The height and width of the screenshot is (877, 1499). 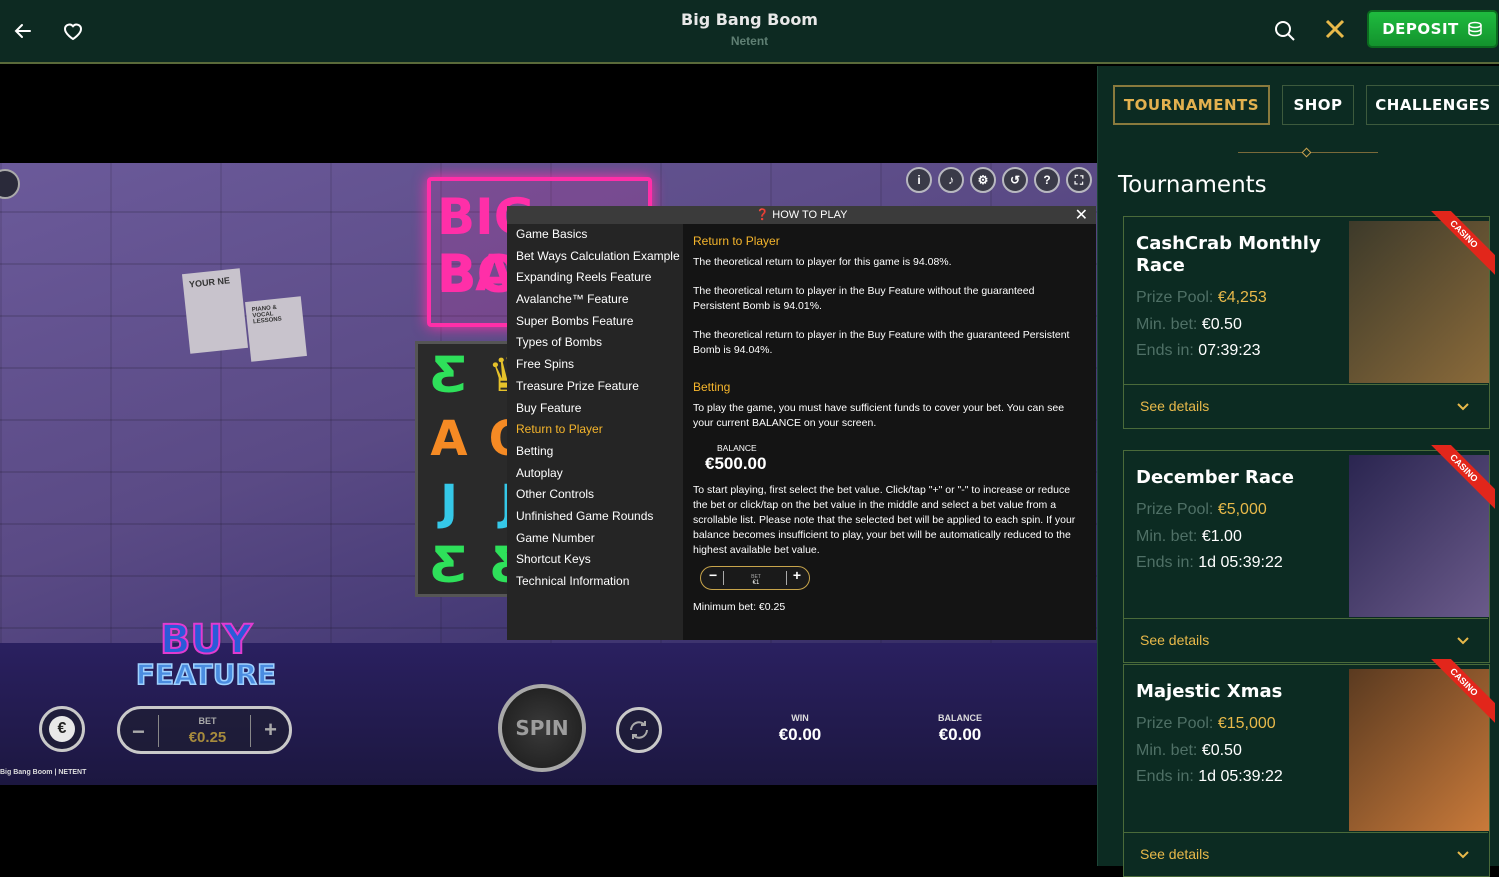 I want to click on nav-item: Other Controls, so click(x=595, y=495).